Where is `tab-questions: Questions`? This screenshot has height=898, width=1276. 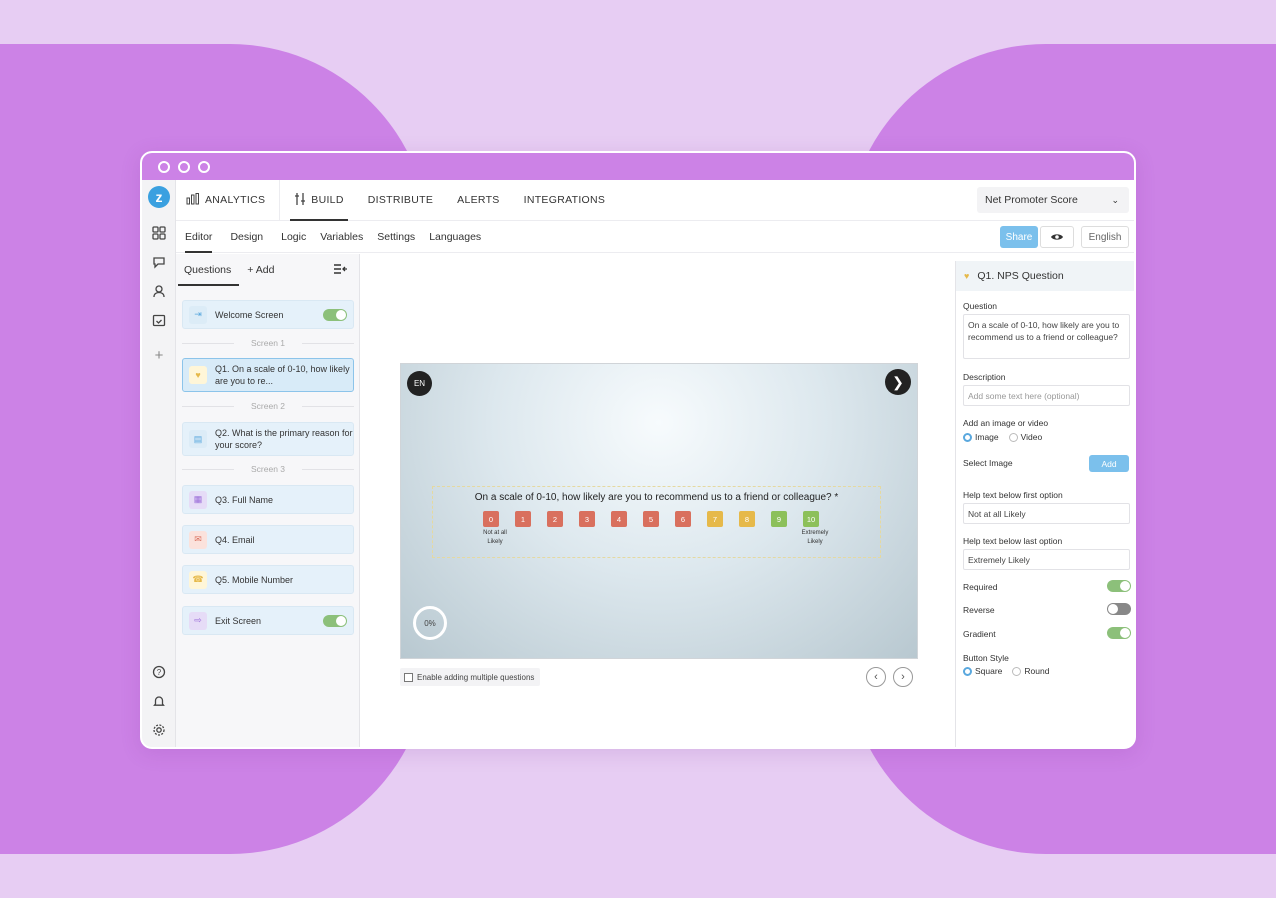
tab-questions: Questions is located at coordinates (208, 270).